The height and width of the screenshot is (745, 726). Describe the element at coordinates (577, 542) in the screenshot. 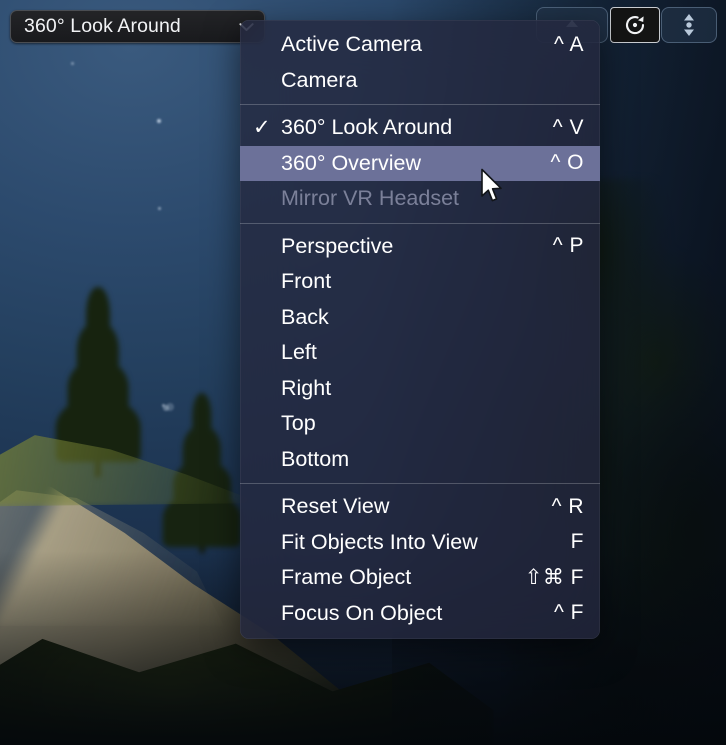

I see `menu-item-shortcut: F` at that location.